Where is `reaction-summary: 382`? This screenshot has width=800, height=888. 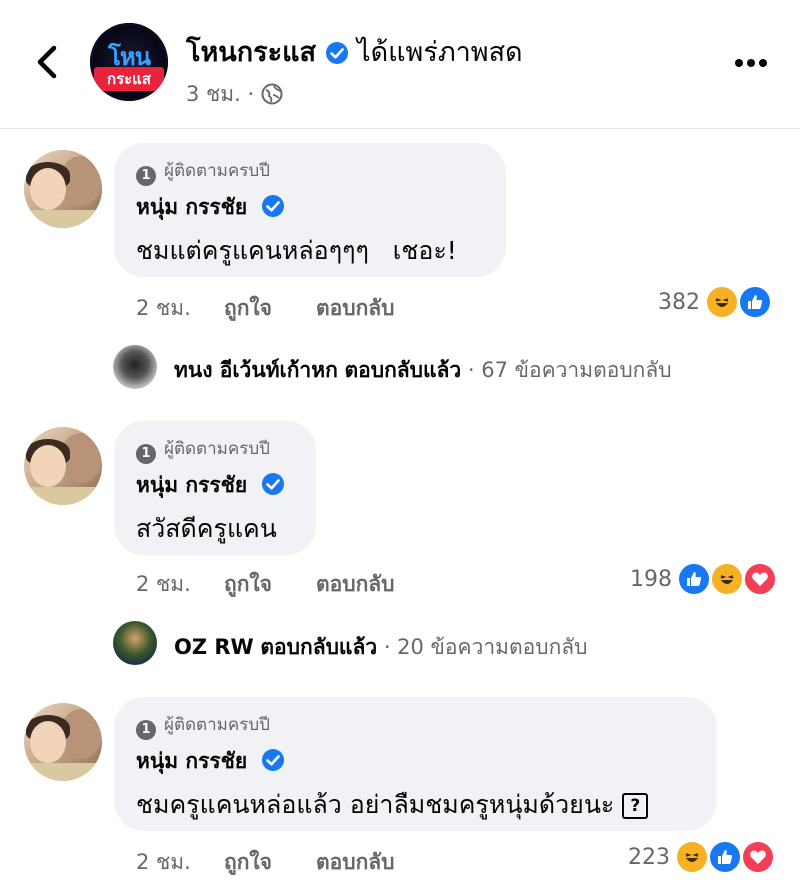 reaction-summary: 382 is located at coordinates (715, 302).